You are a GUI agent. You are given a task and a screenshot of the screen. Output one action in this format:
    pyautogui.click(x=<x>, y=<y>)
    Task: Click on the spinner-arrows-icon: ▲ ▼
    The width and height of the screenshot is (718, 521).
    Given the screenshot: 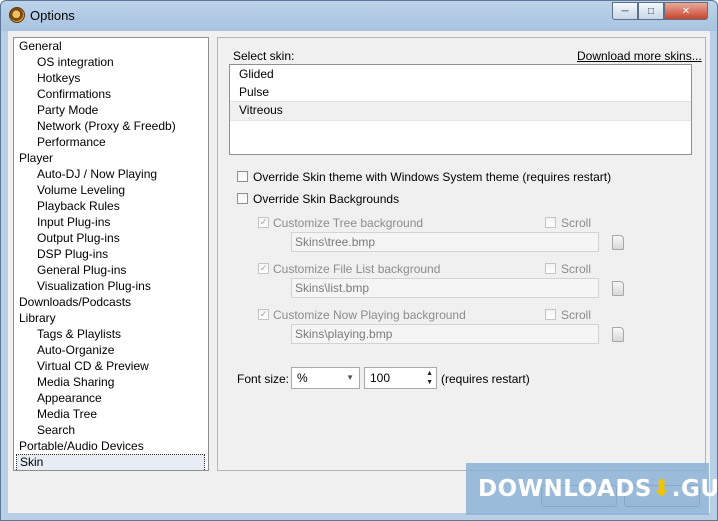 What is the action you would take?
    pyautogui.click(x=429, y=378)
    